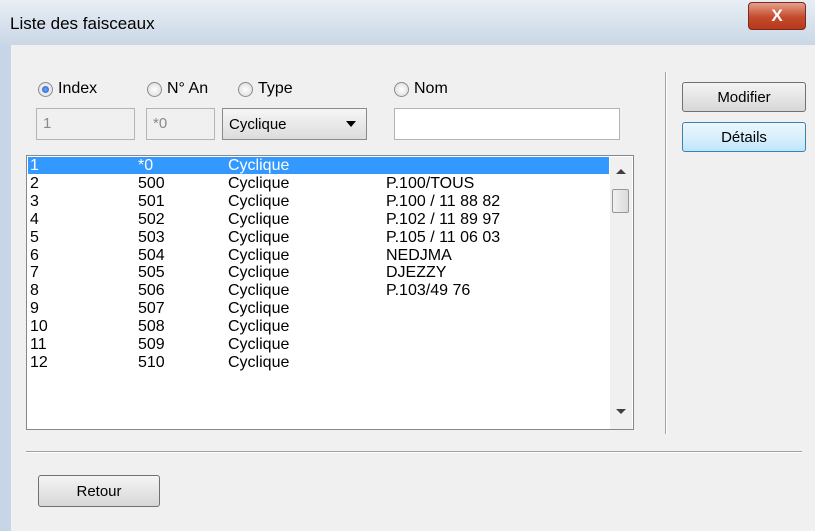 This screenshot has width=815, height=531. I want to click on radio-index: Index, so click(67, 89).